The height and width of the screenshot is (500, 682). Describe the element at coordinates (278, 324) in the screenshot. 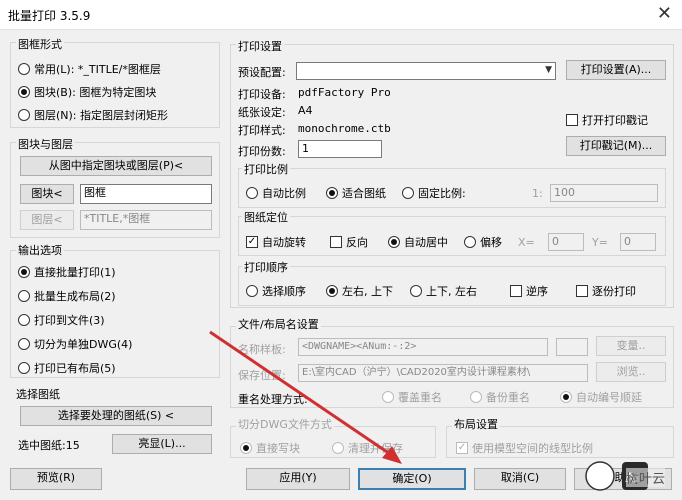

I see `naming-title: 文件/布局名设置` at that location.